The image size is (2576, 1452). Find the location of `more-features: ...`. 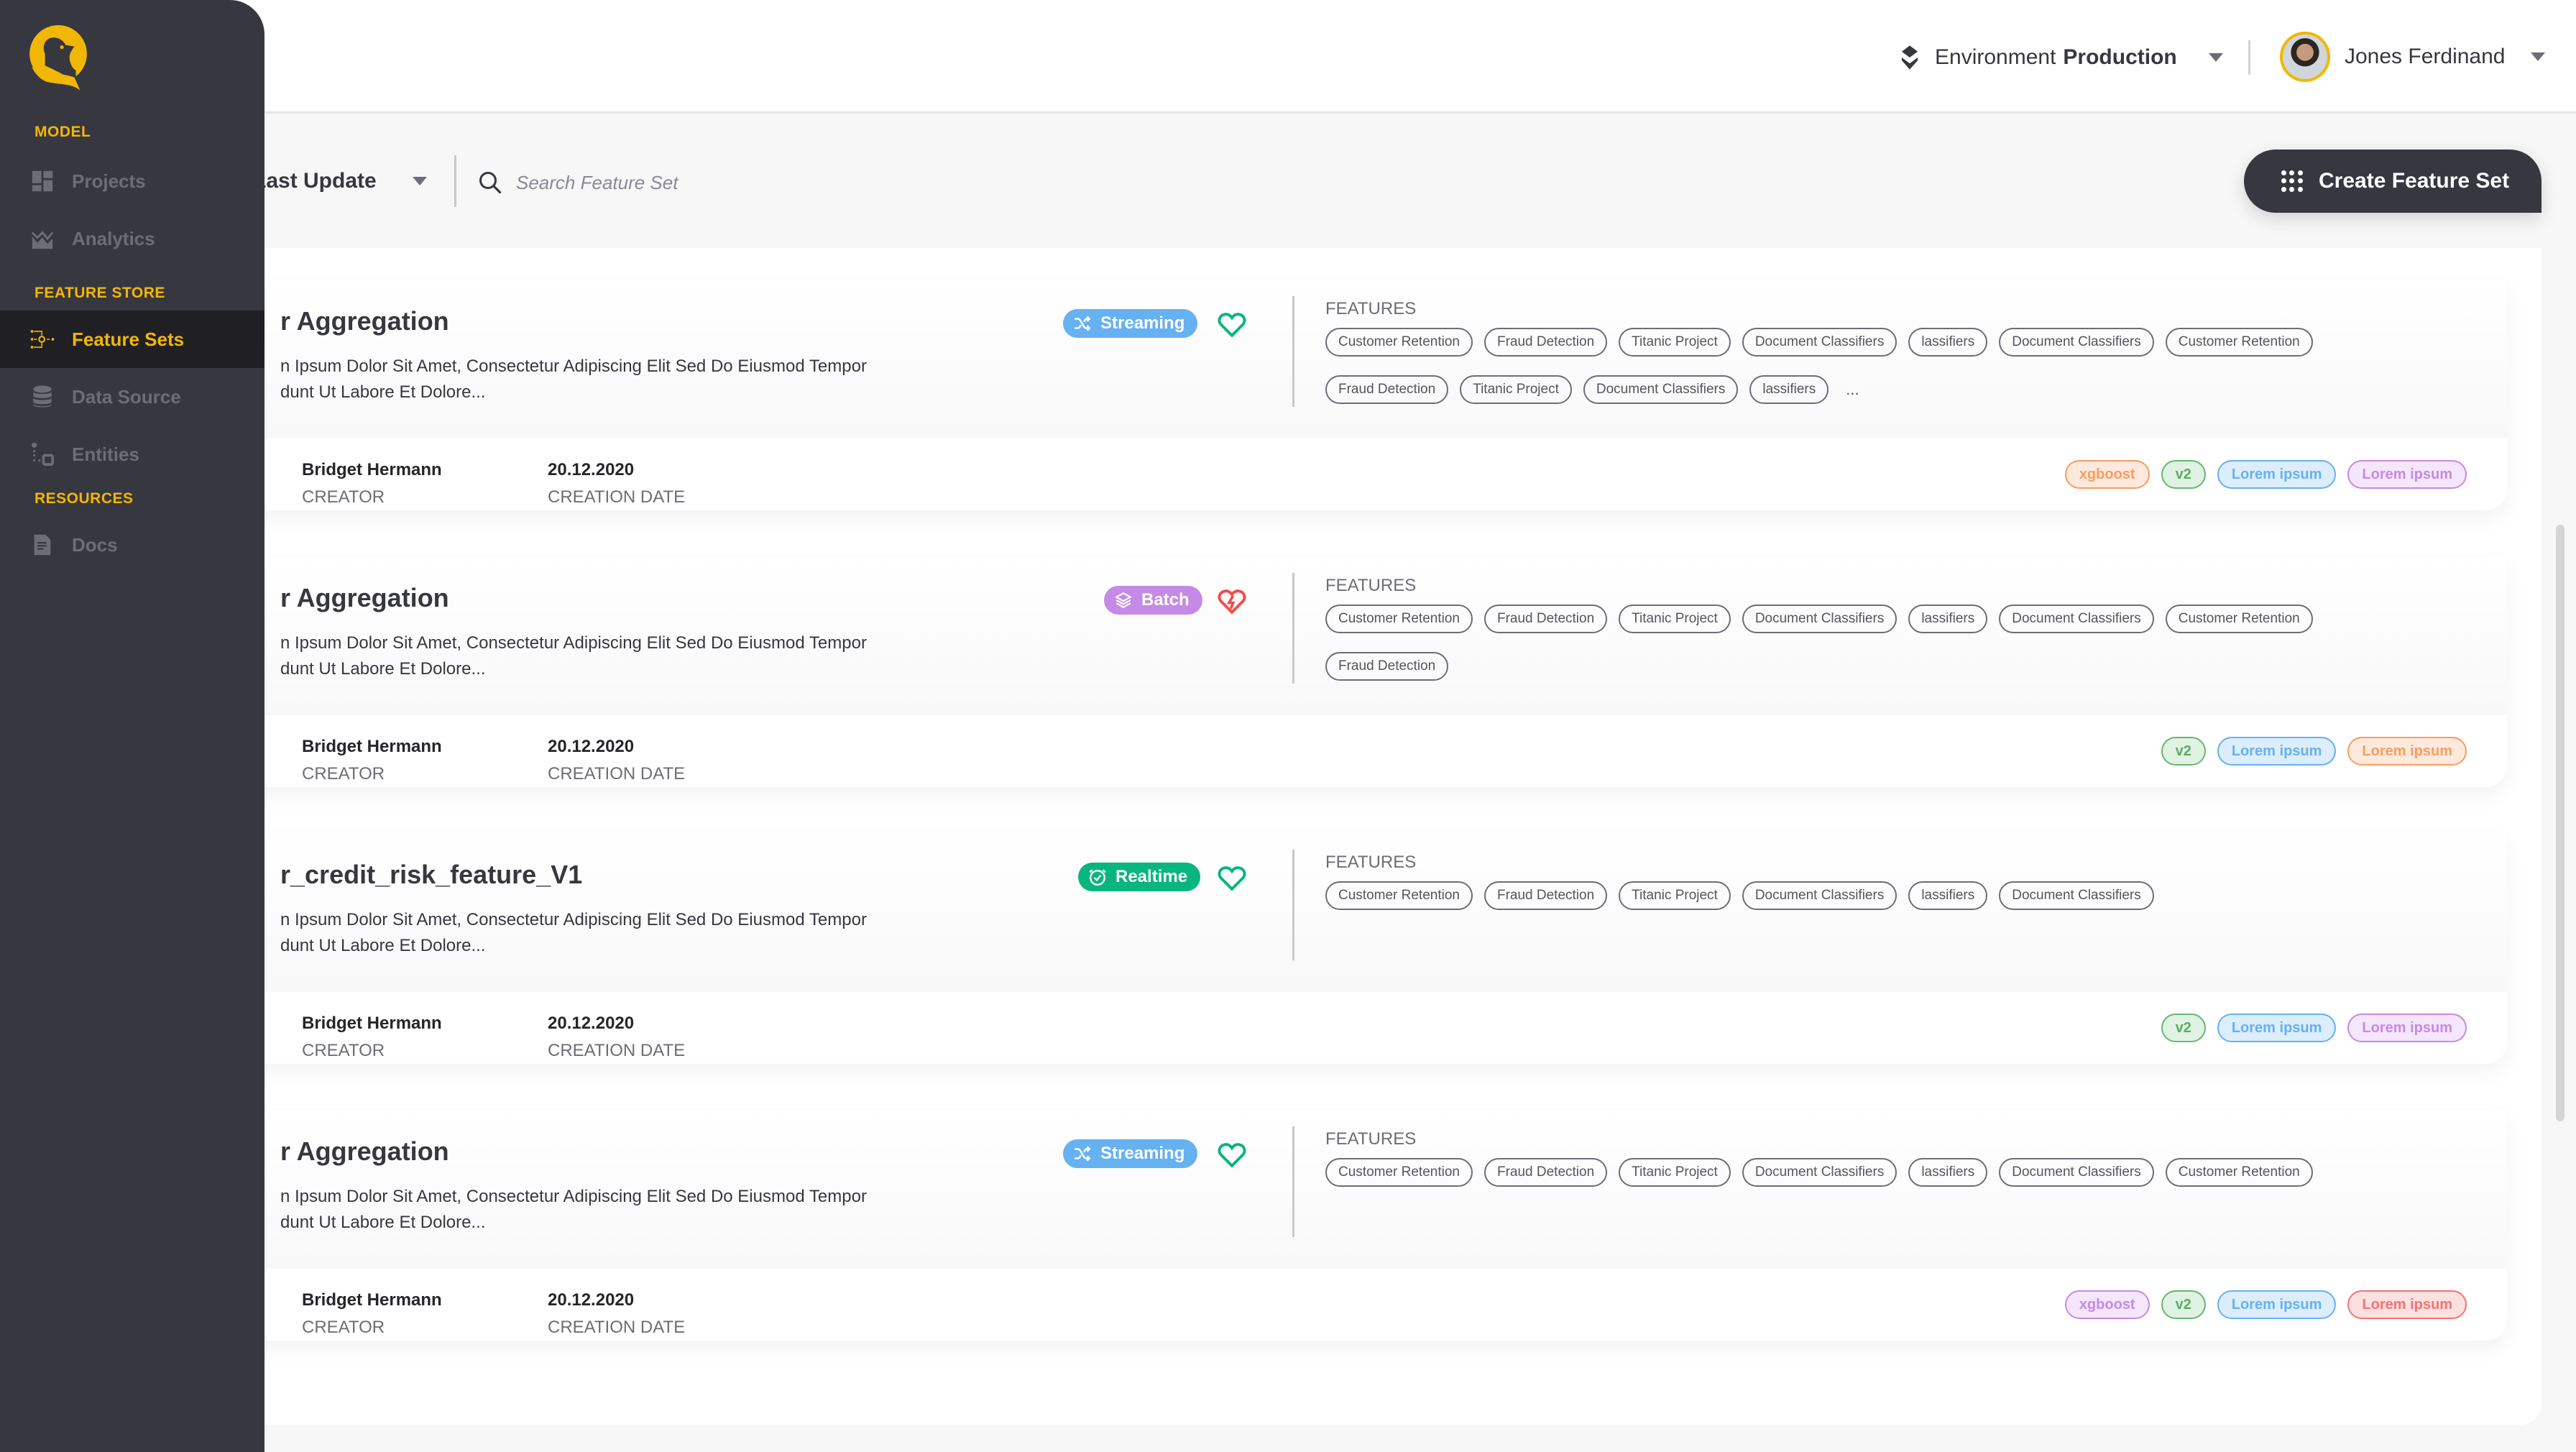

more-features: ... is located at coordinates (1852, 389).